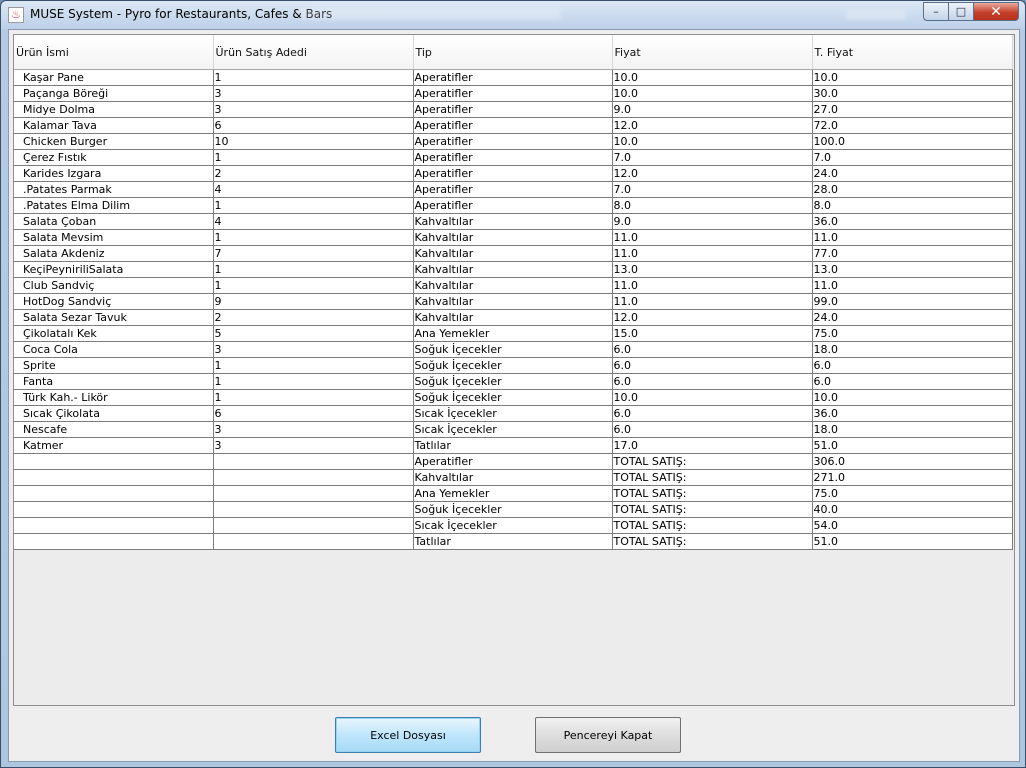 The image size is (1026, 768). Describe the element at coordinates (114, 141) in the screenshot. I see `table-cell: Chicken Burger` at that location.